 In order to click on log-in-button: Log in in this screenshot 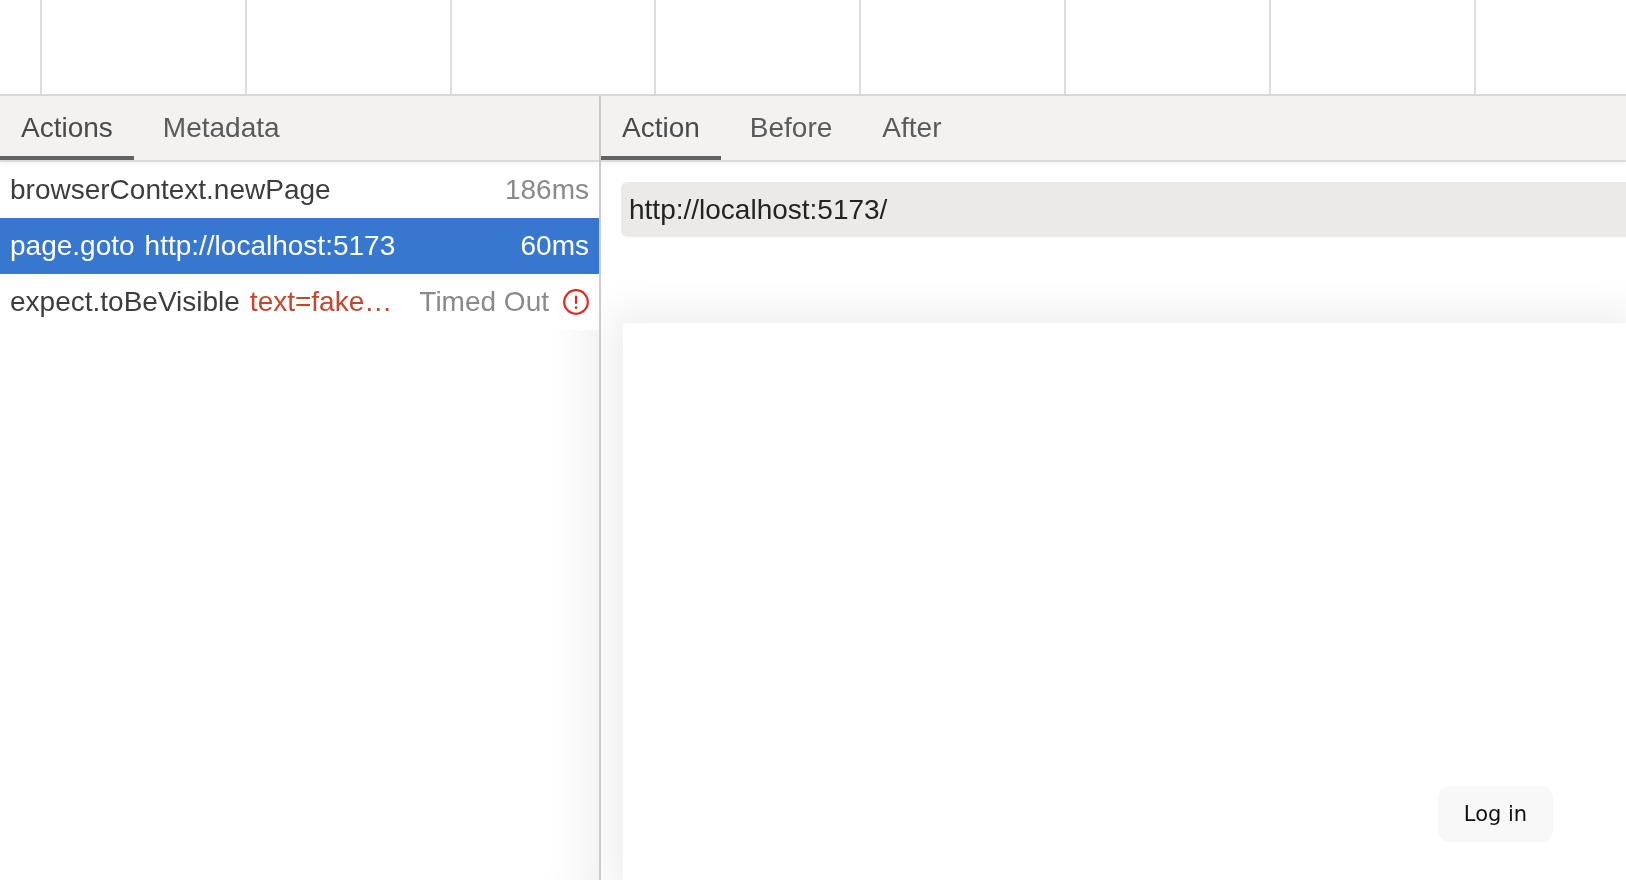, I will do `click(1495, 814)`.